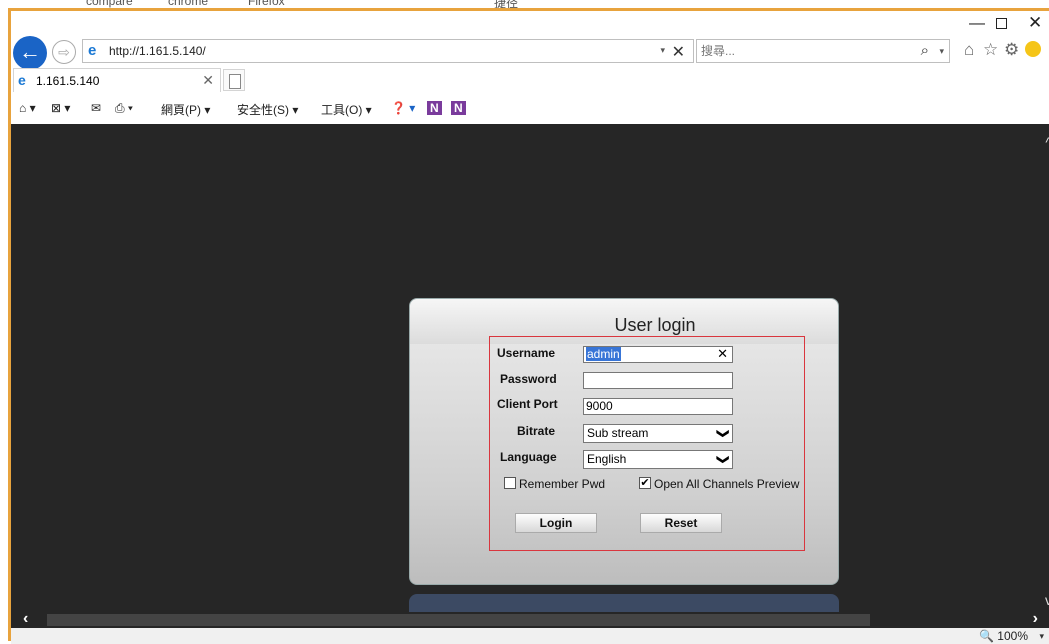  Describe the element at coordinates (1001, 23) in the screenshot. I see `maximize-button` at that location.